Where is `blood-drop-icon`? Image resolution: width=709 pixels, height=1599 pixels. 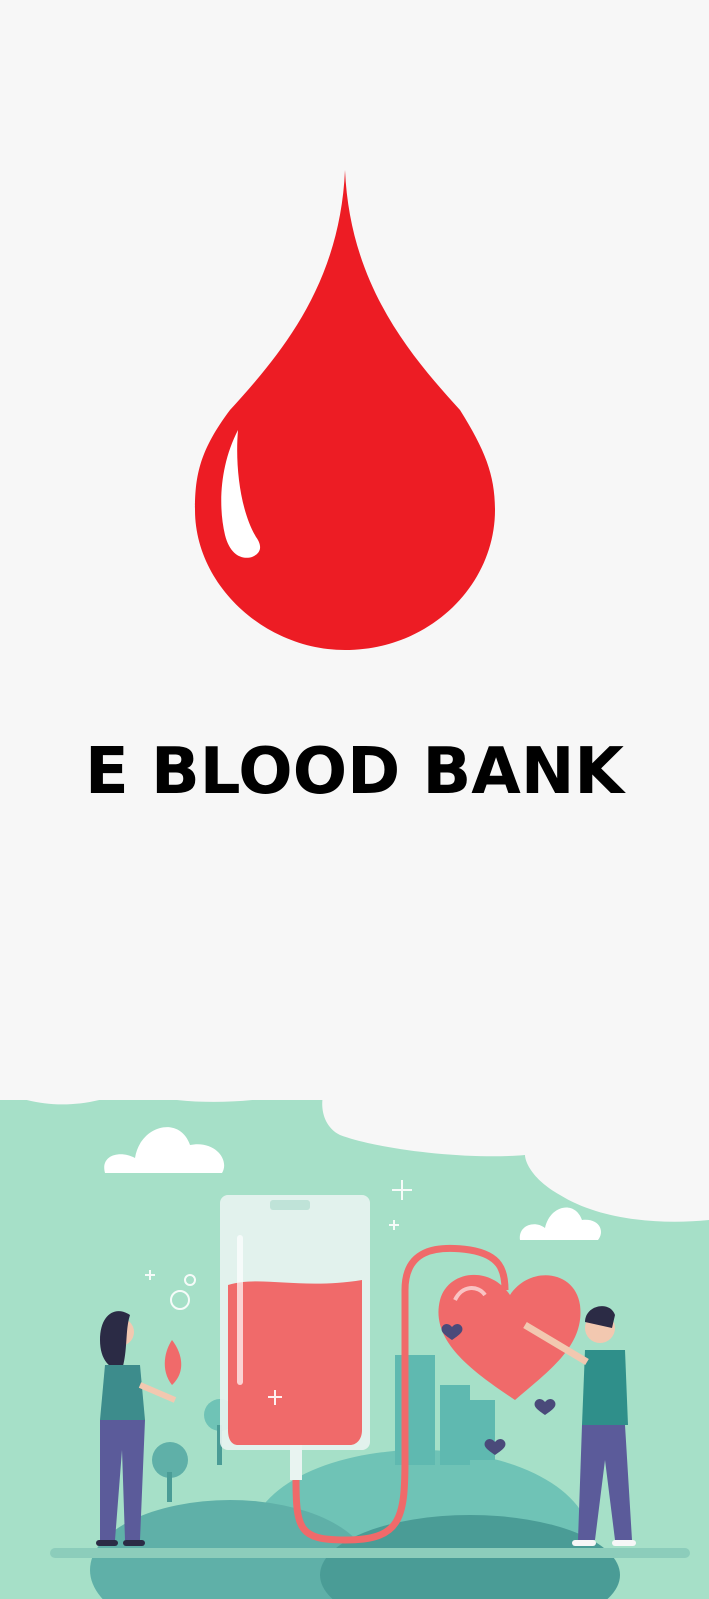 blood-drop-icon is located at coordinates (345, 410).